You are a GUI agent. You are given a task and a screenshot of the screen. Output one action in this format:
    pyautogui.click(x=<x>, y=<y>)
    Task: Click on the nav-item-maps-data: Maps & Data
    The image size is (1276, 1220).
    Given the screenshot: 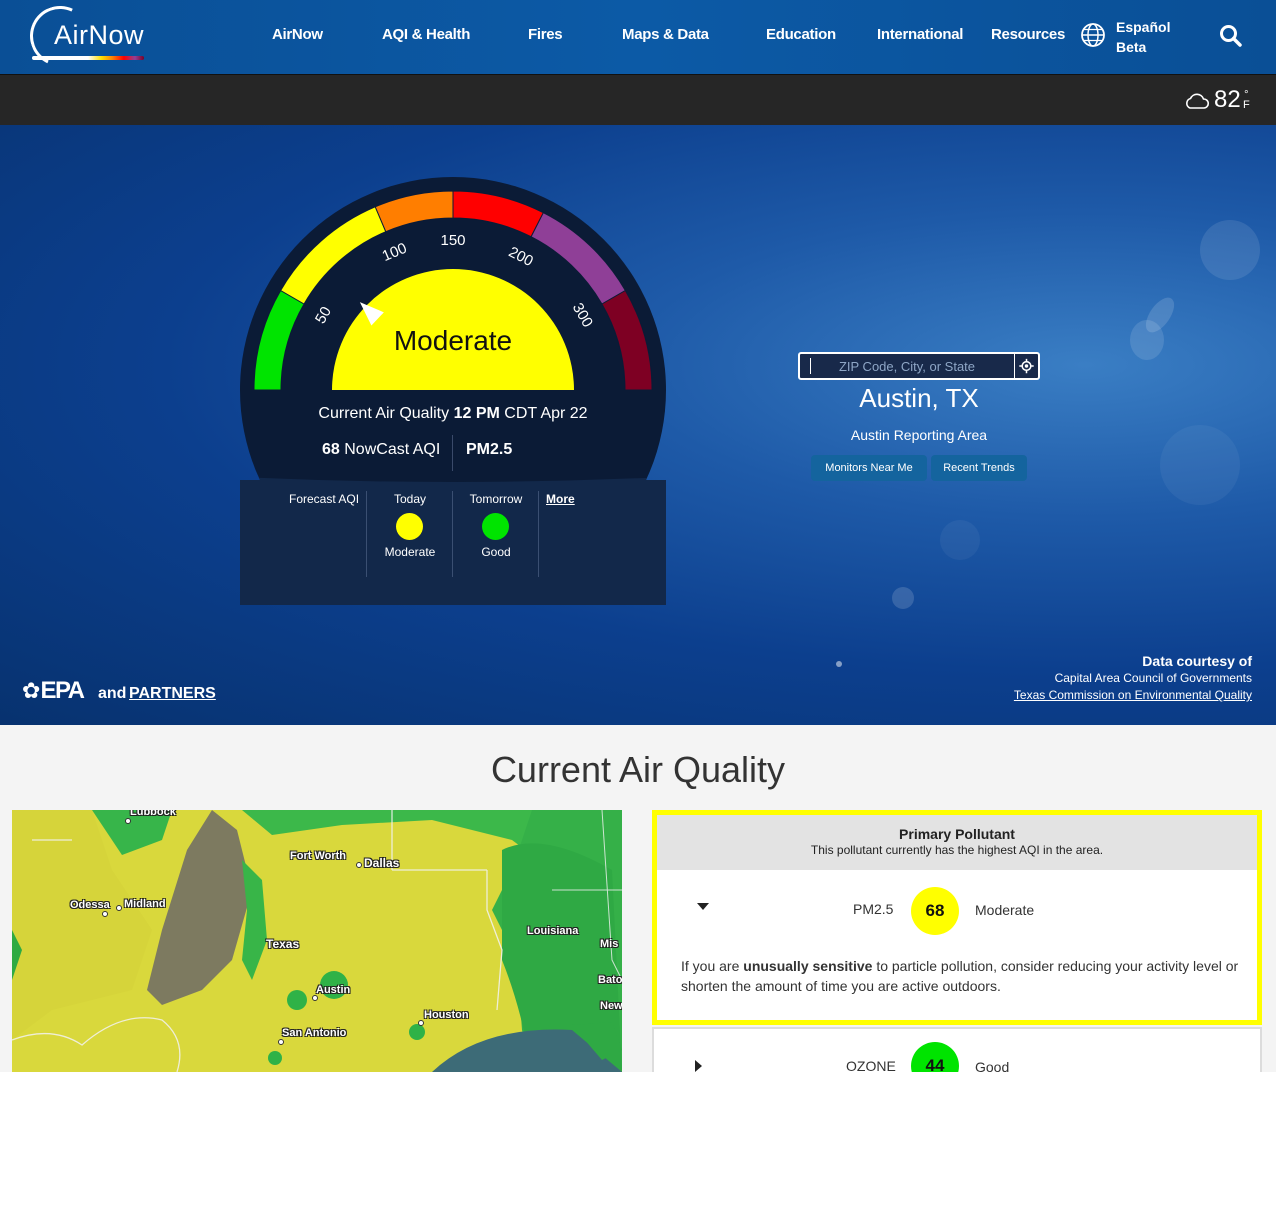 What is the action you would take?
    pyautogui.click(x=665, y=34)
    